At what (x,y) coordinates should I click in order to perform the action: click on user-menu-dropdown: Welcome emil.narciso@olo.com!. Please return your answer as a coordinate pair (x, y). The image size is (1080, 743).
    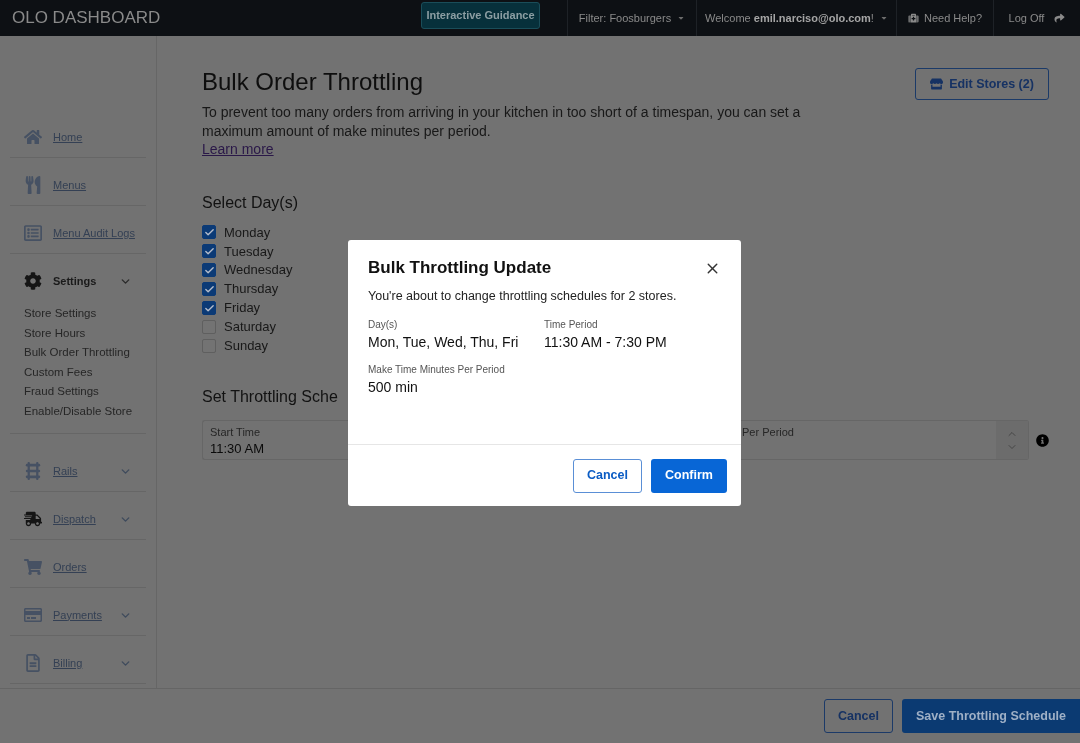
    Looking at the image, I should click on (796, 18).